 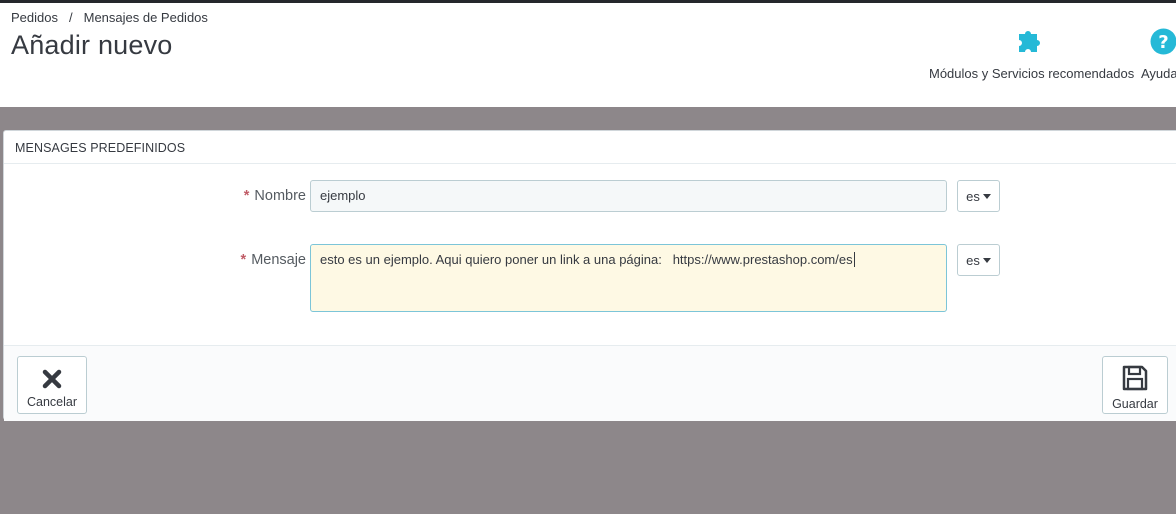 I want to click on breadcrumb-item-pedidos: Pedidos, so click(x=34, y=17).